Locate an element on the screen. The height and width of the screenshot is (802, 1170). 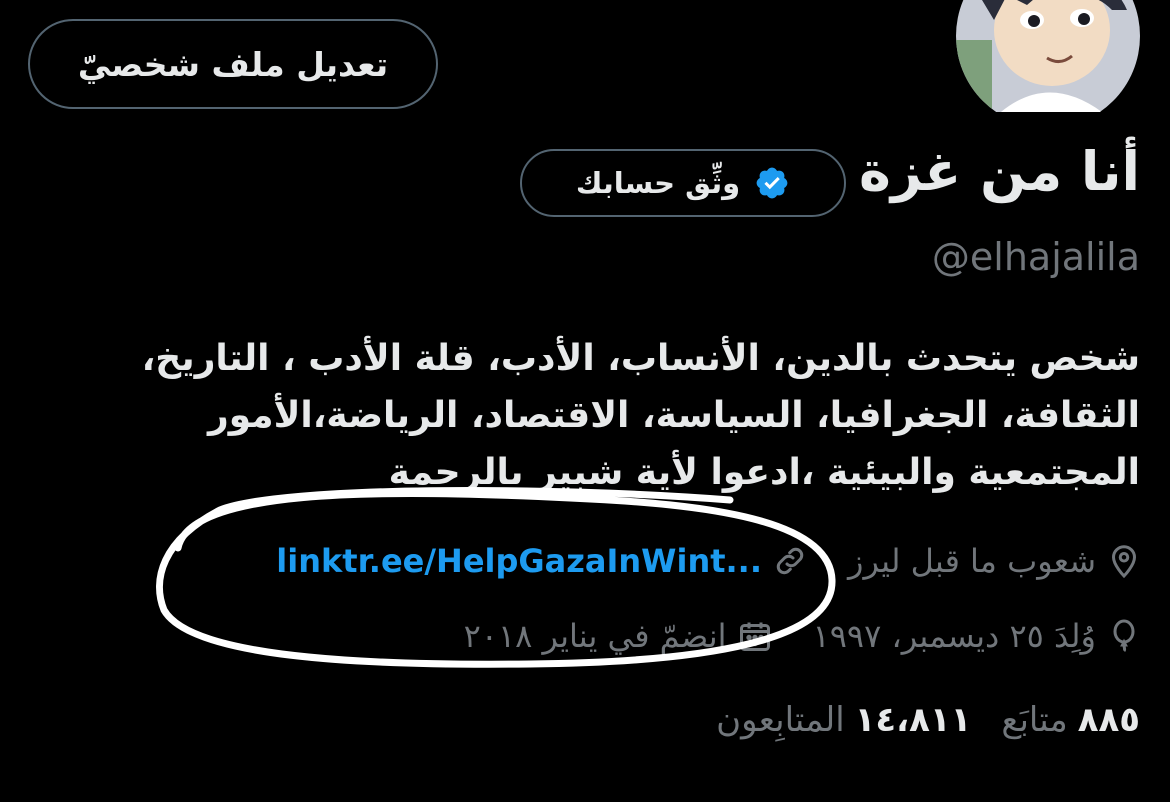
location-text: شعوب ما قبل ليرز is located at coordinates (971, 561).